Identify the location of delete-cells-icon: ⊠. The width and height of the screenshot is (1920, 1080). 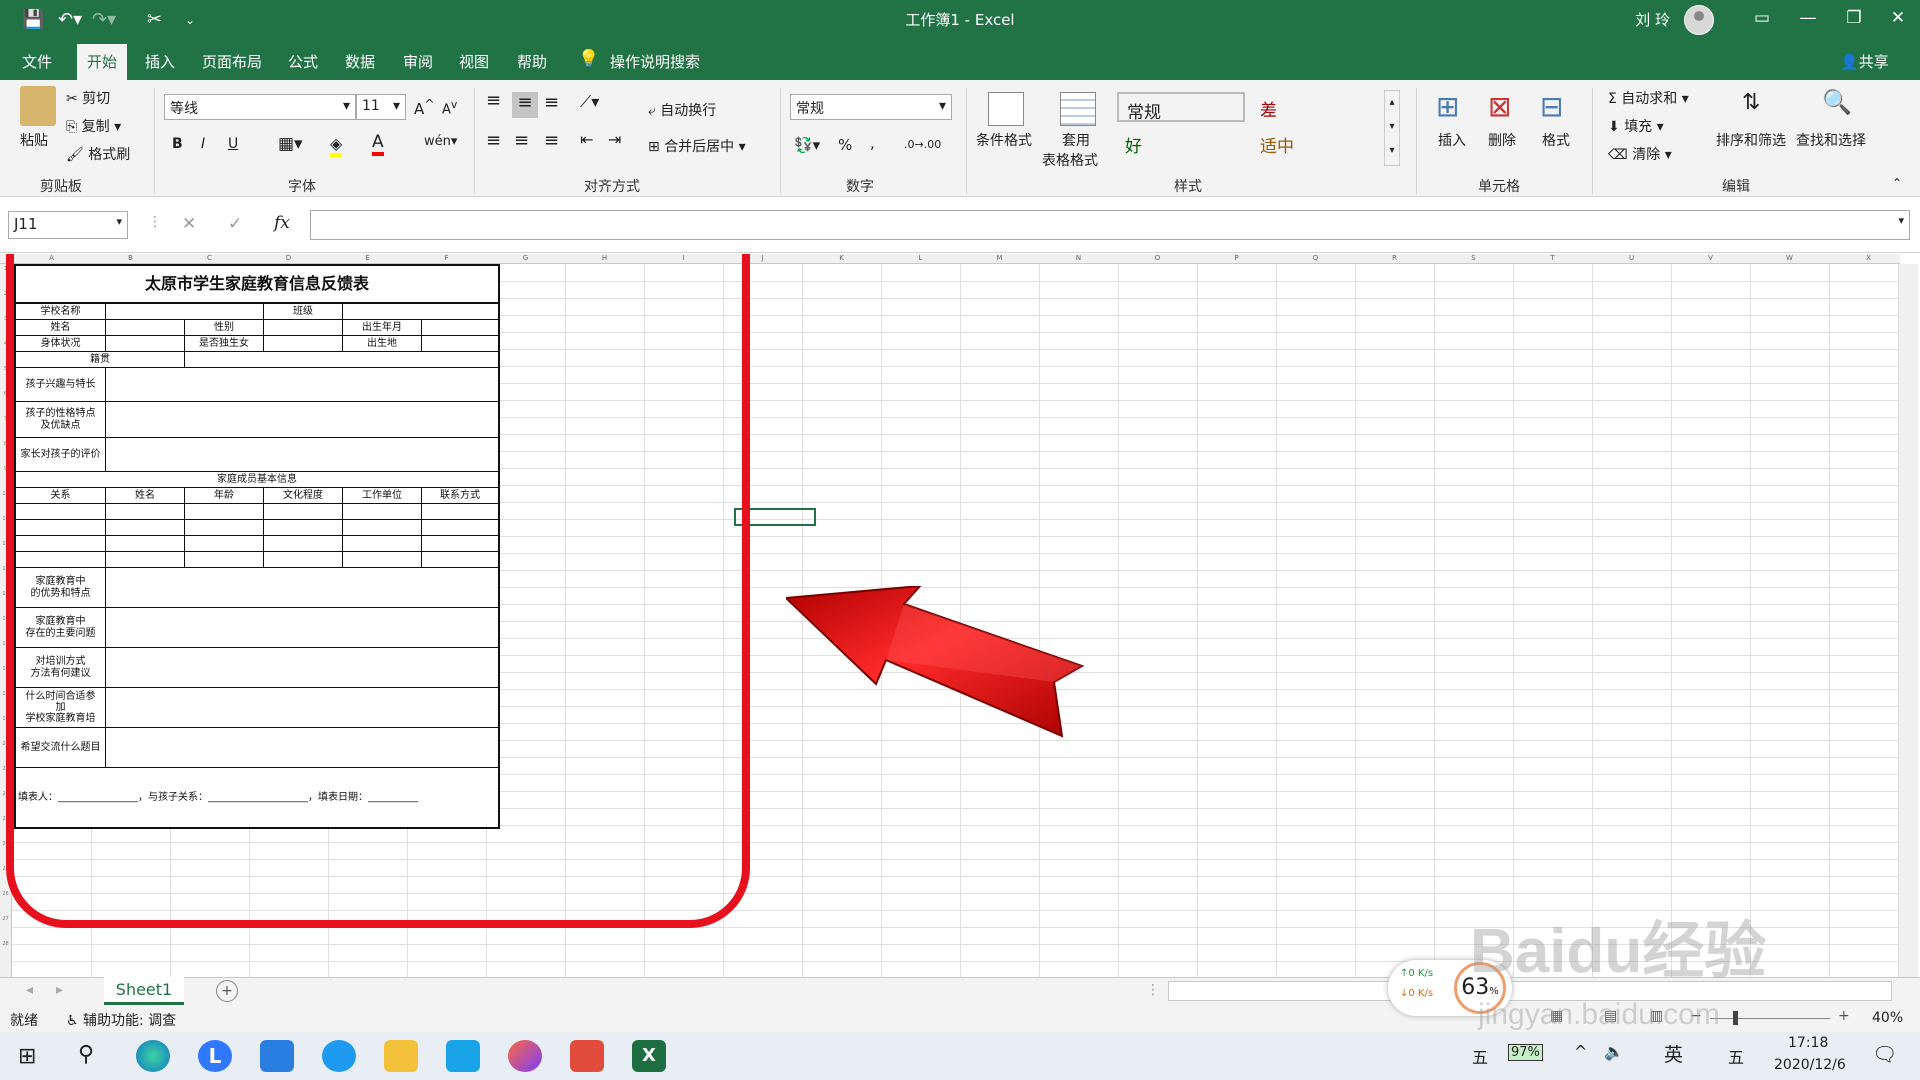
(1499, 106).